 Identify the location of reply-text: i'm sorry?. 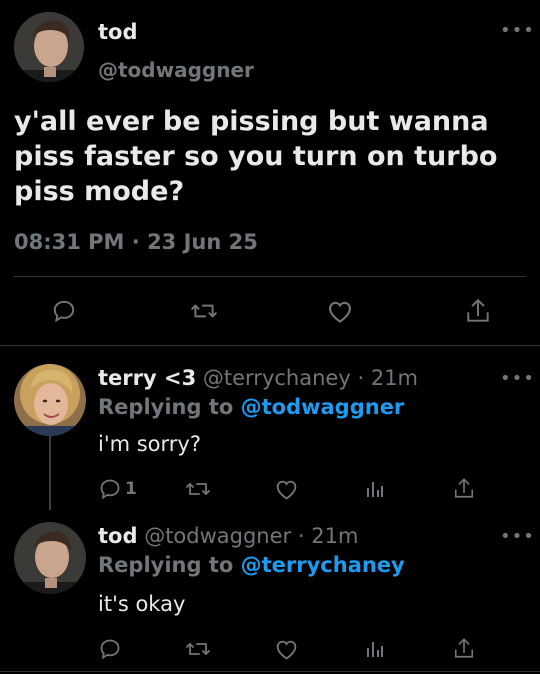
(150, 444).